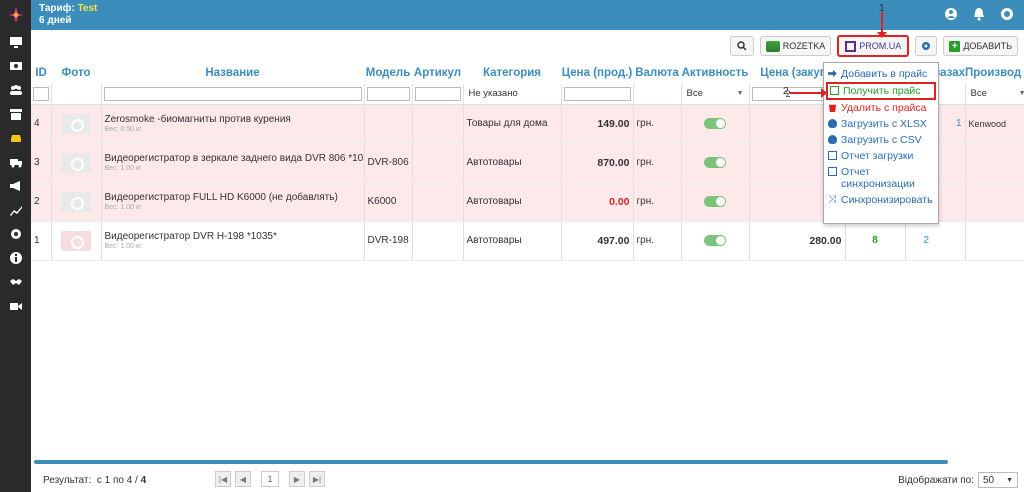  What do you see at coordinates (317, 479) in the screenshot?
I see `last-page-icon: ▶|` at bounding box center [317, 479].